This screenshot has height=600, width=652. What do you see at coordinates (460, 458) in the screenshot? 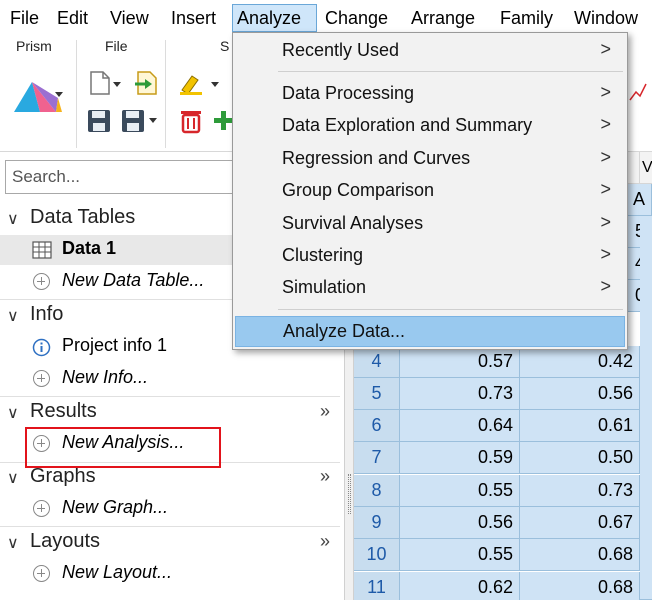
I see `grid-cell: 0.59` at bounding box center [460, 458].